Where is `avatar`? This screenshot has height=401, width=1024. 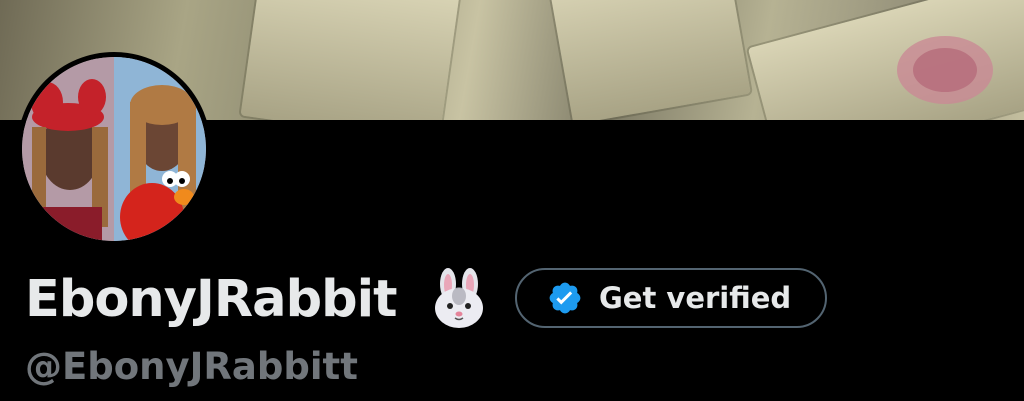 avatar is located at coordinates (114, 149).